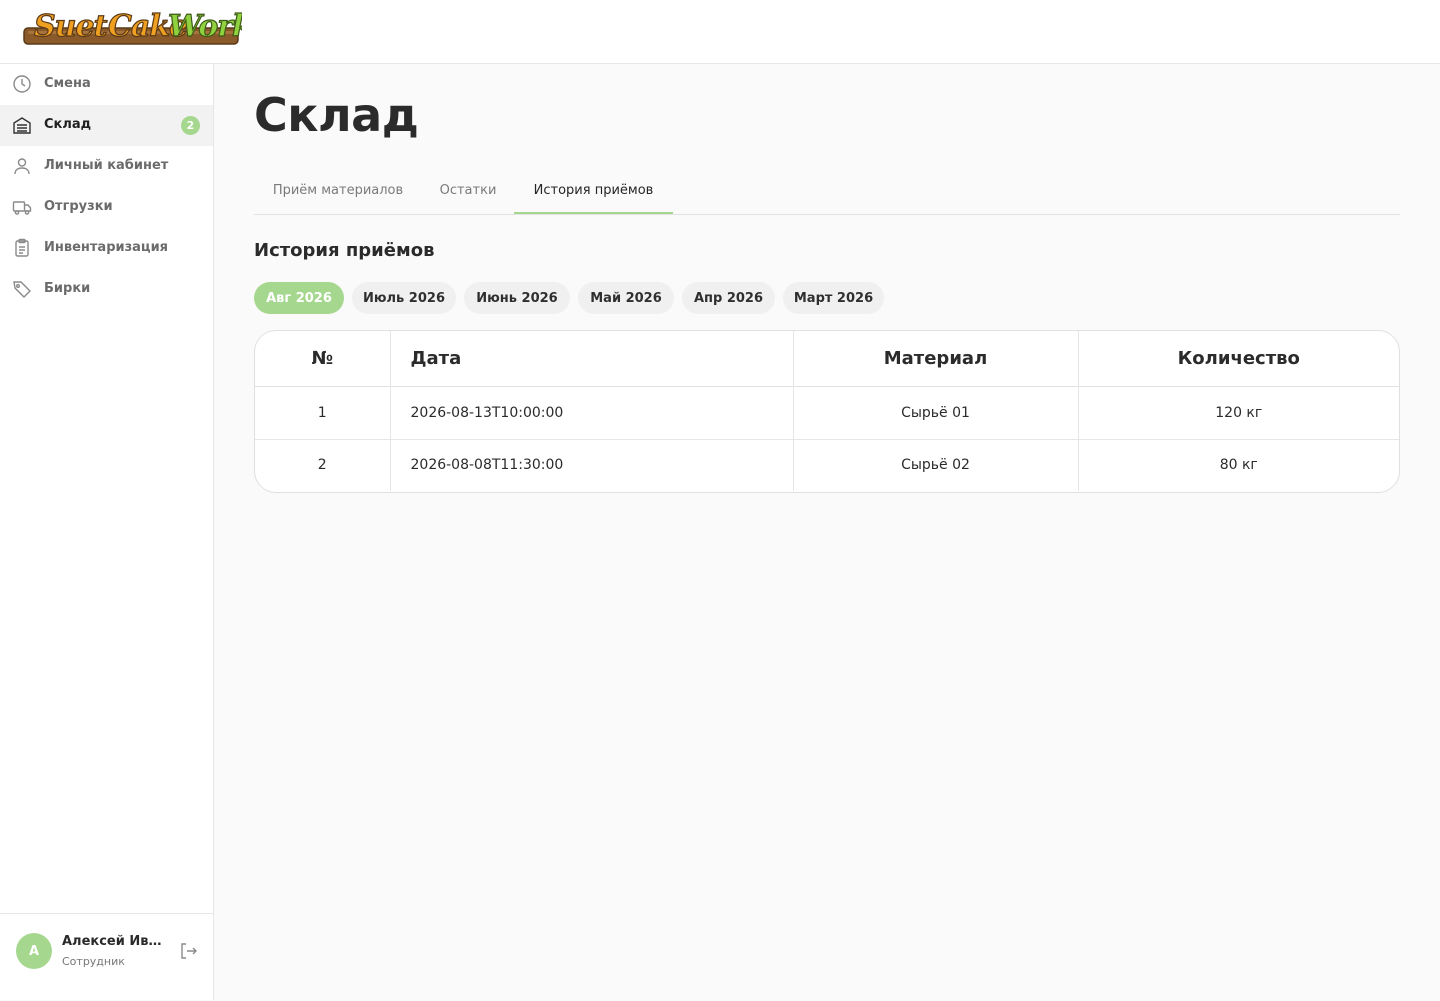 This screenshot has width=1440, height=1001. I want to click on column-header-date: Дата, so click(592, 358).